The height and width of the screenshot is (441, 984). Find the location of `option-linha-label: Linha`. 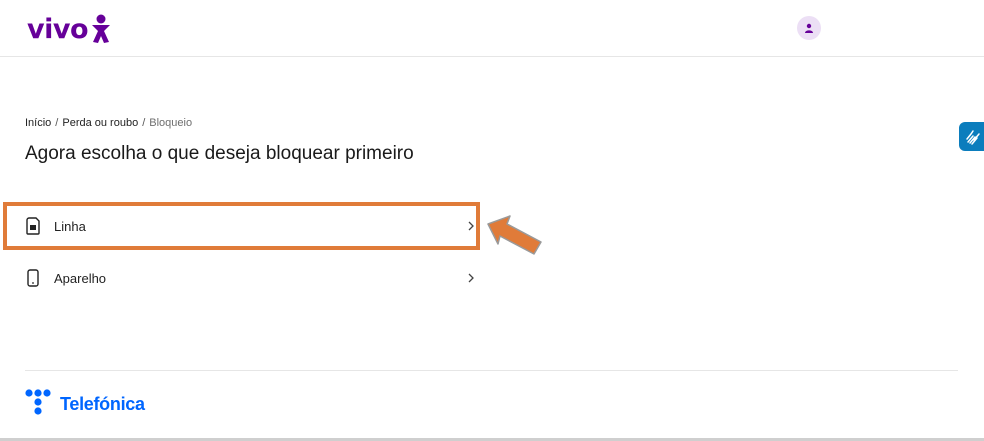

option-linha-label: Linha is located at coordinates (70, 226).